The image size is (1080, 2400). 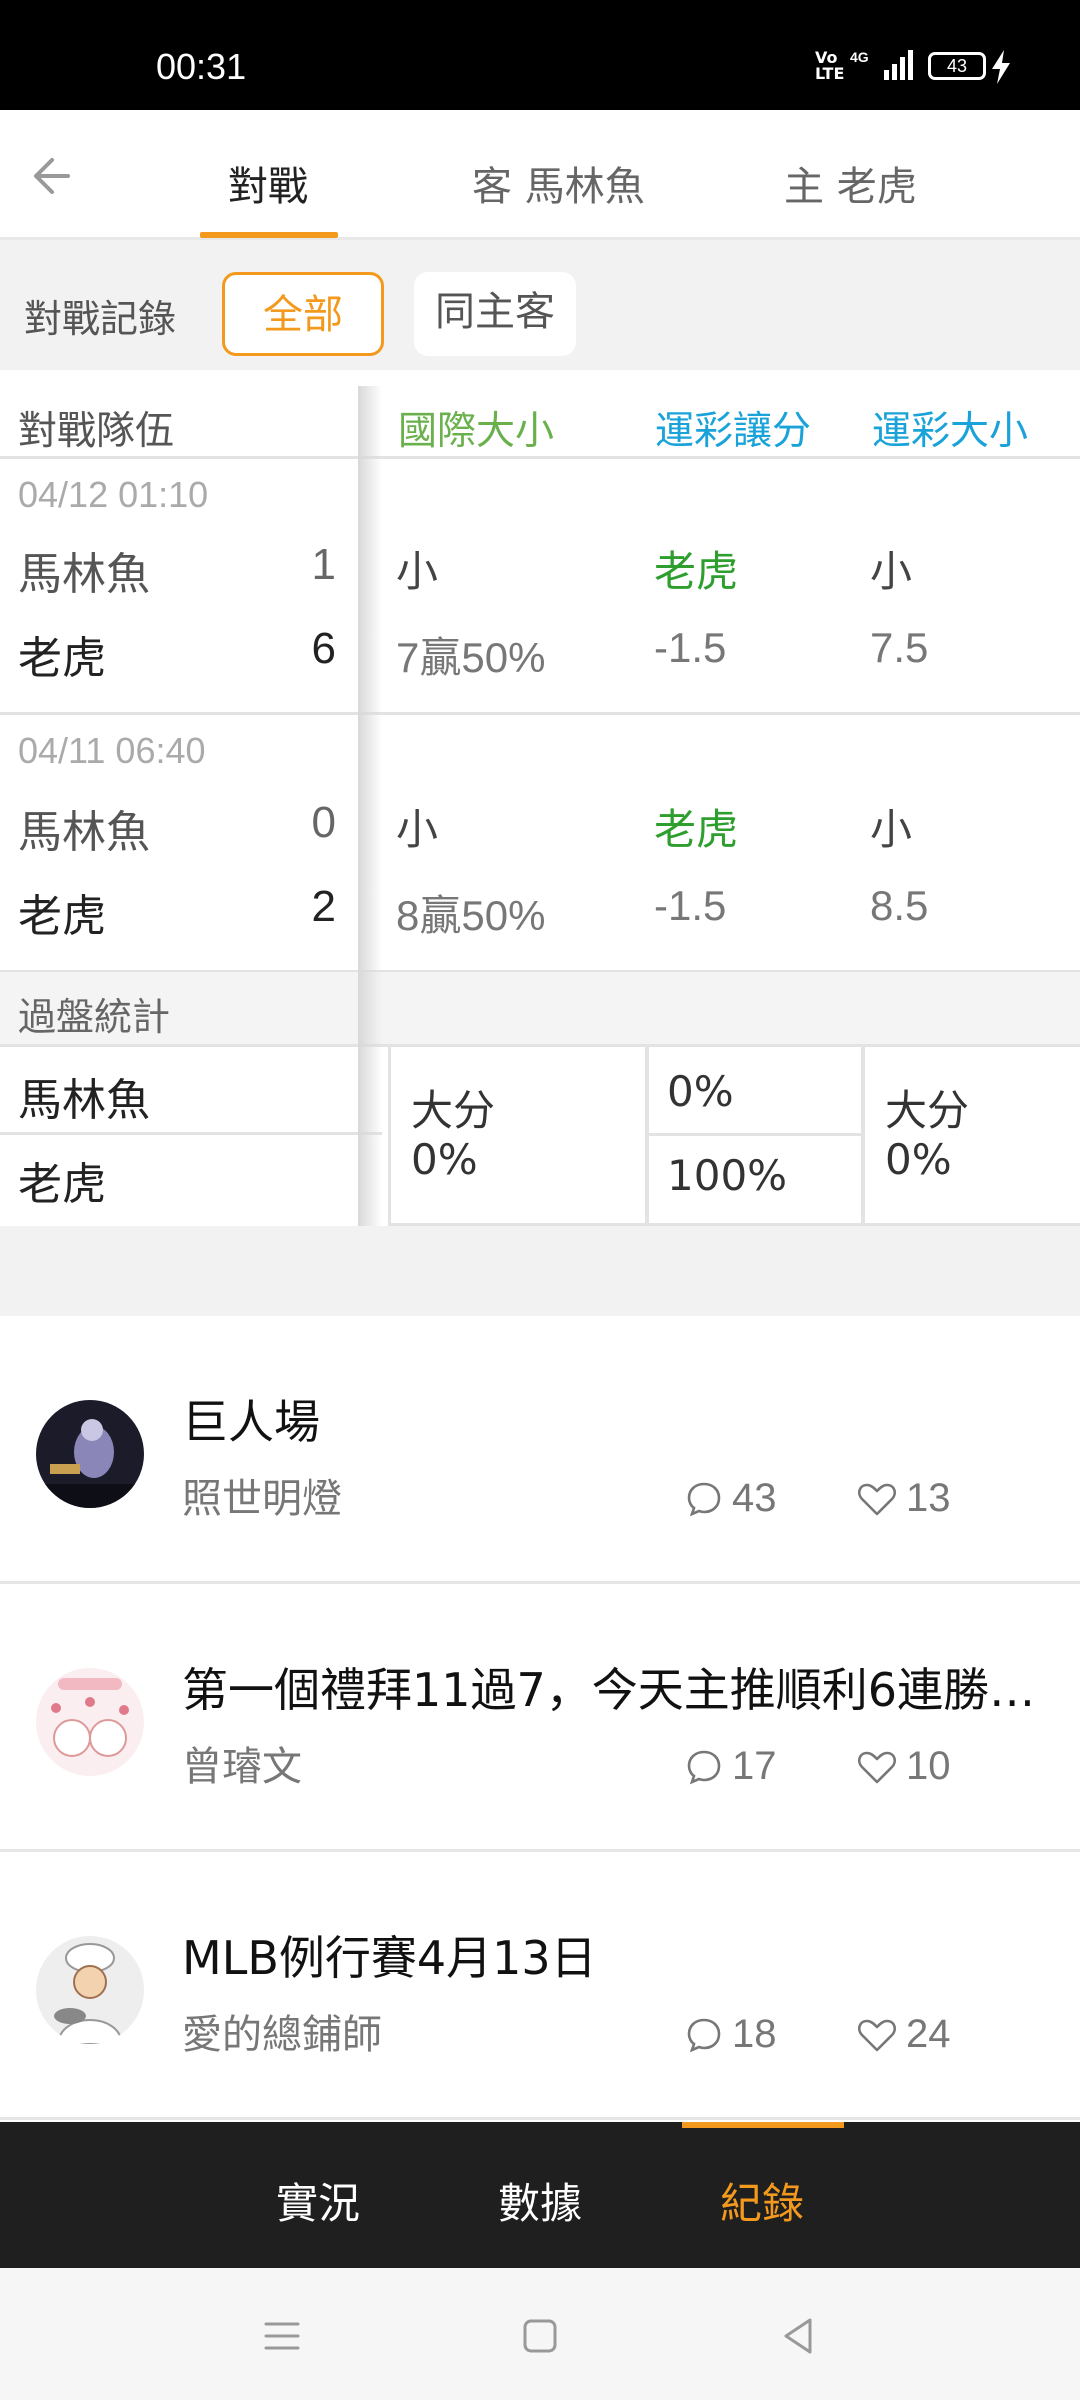 I want to click on post-author: 照世明燈, so click(x=262, y=1495).